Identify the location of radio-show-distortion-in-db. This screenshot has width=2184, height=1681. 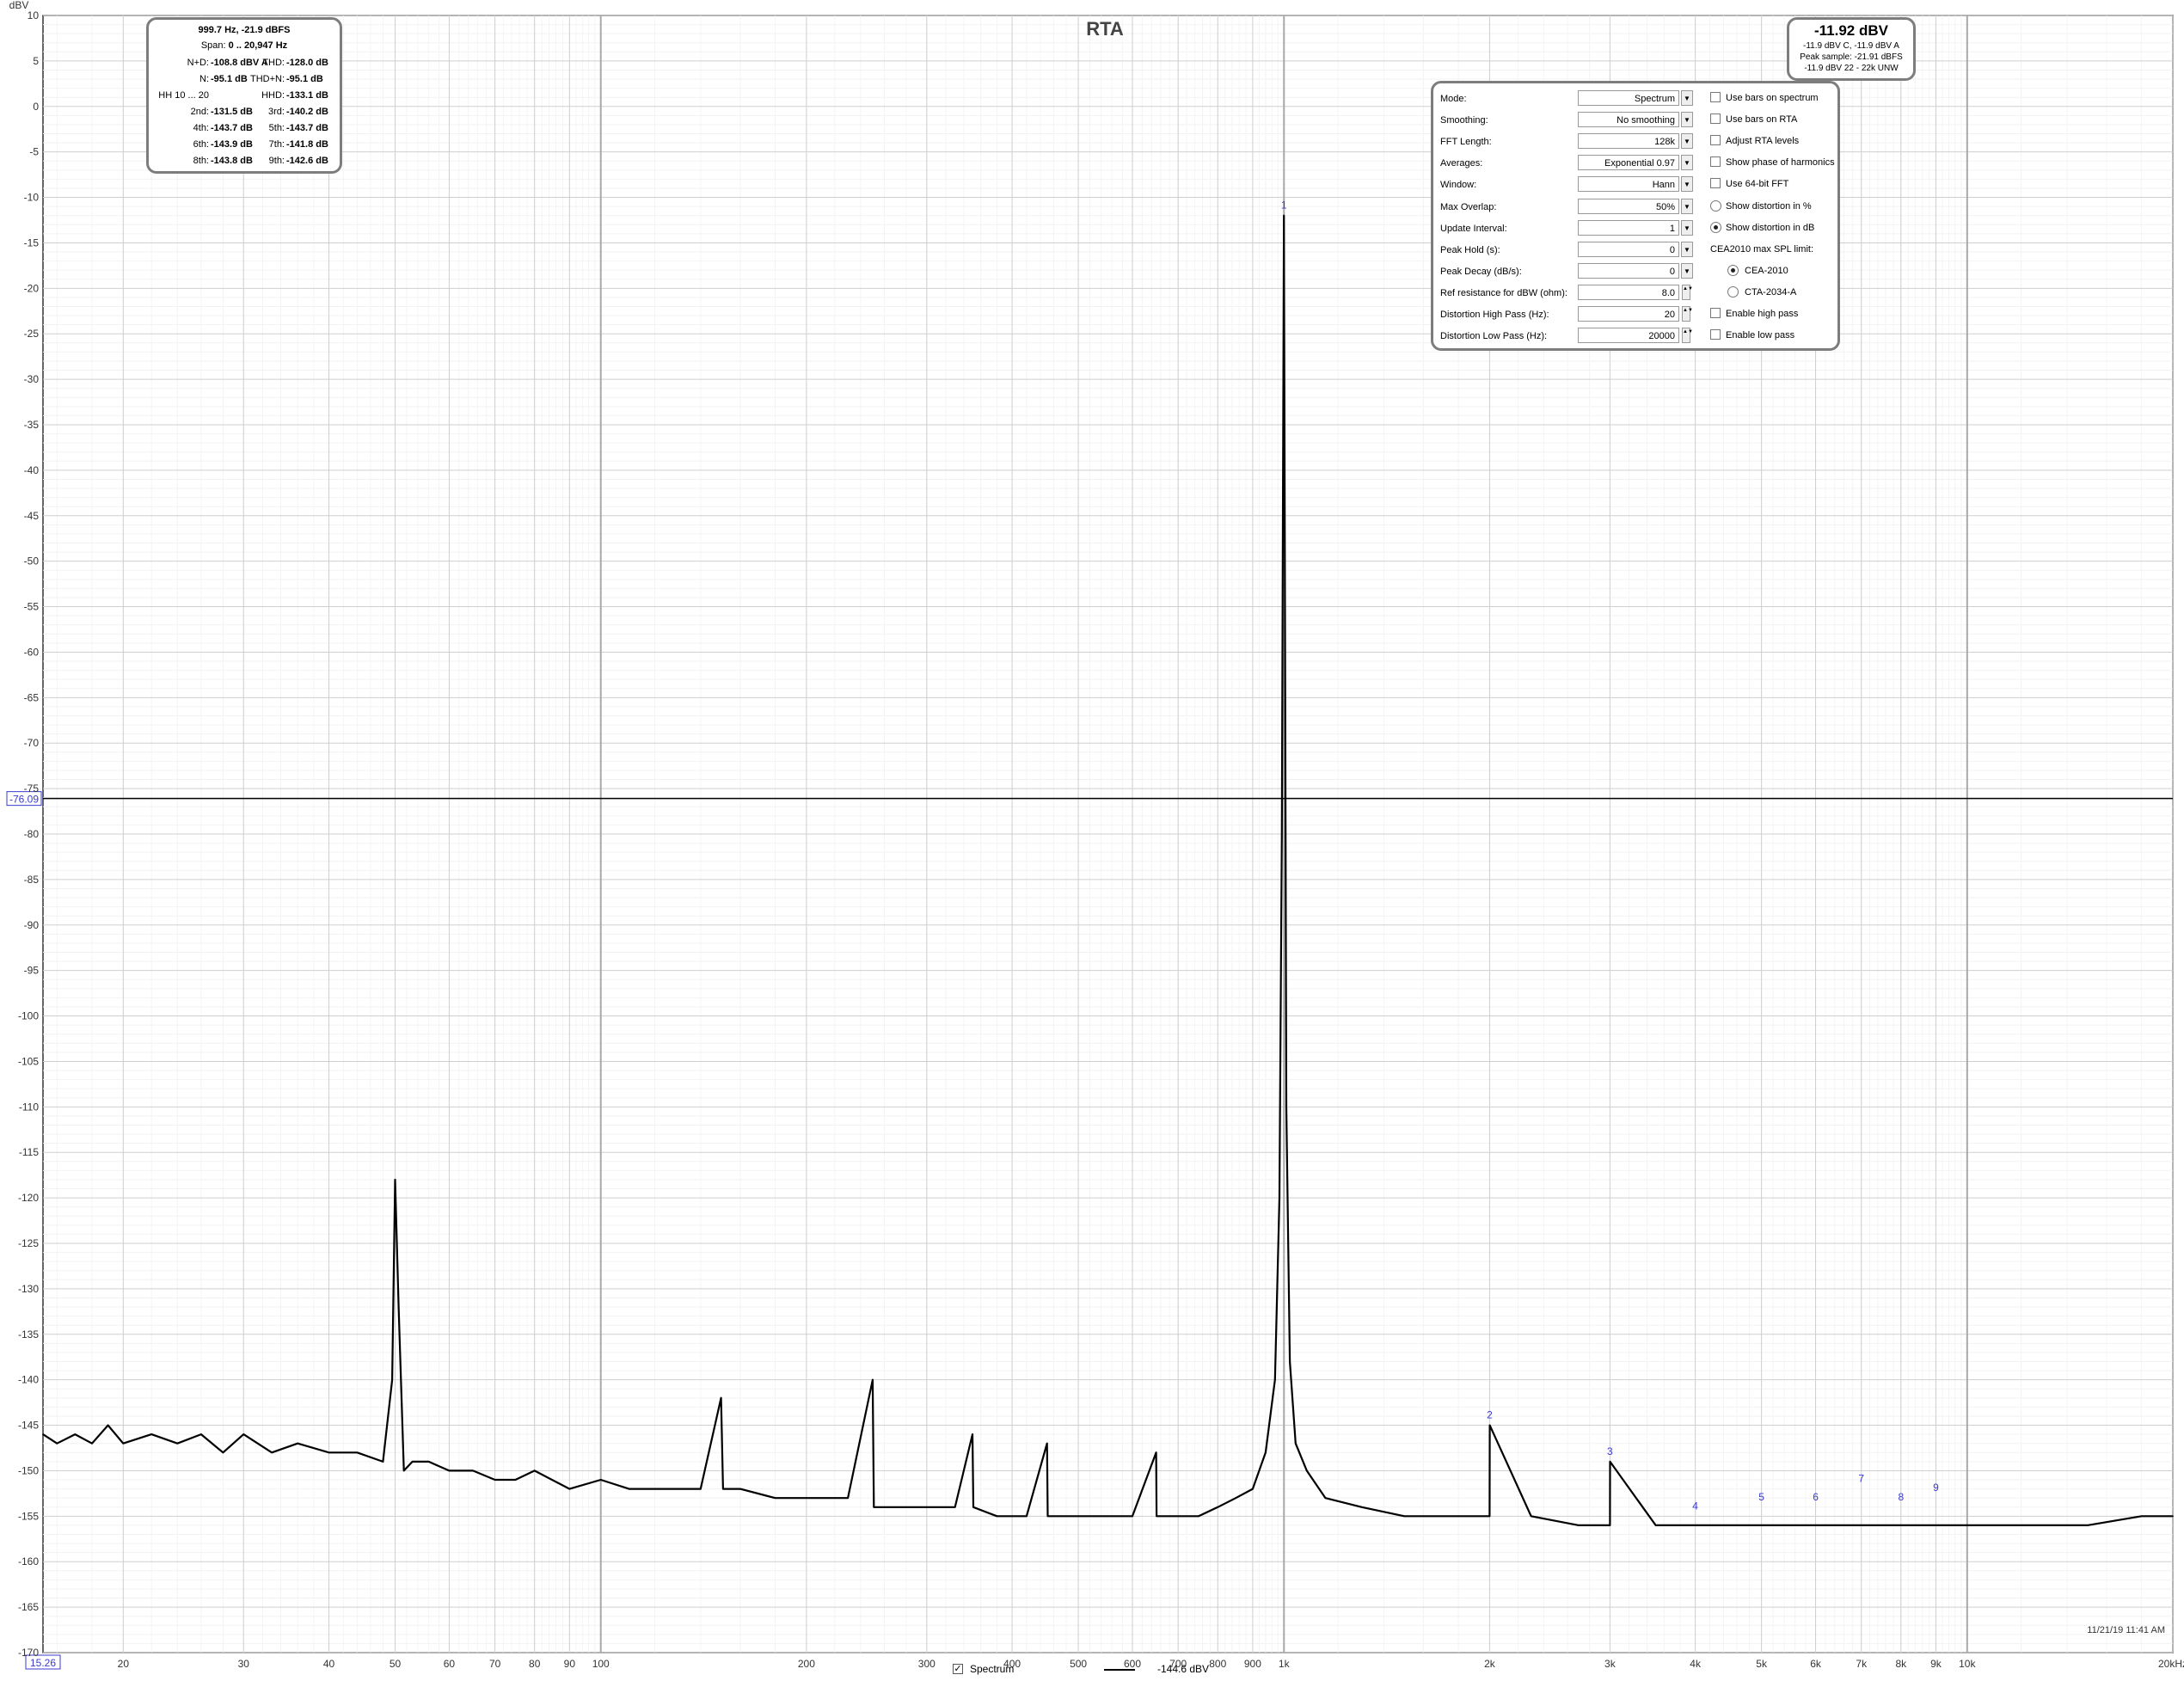
(1715, 227).